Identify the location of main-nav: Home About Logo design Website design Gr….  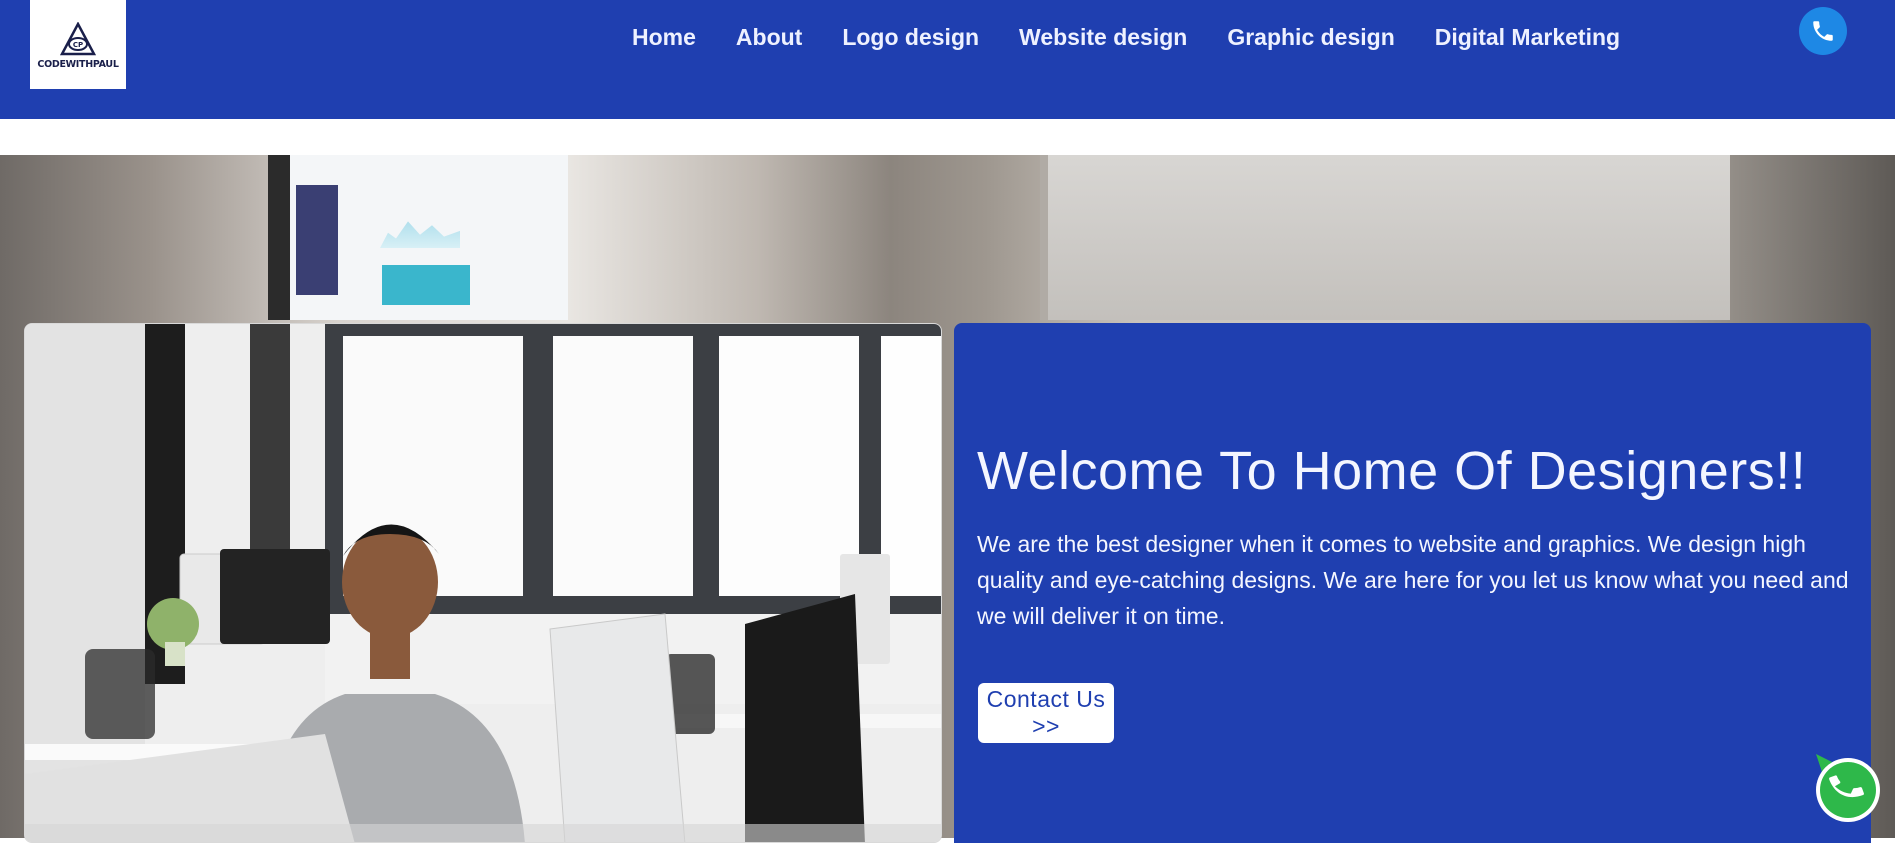
(1126, 37).